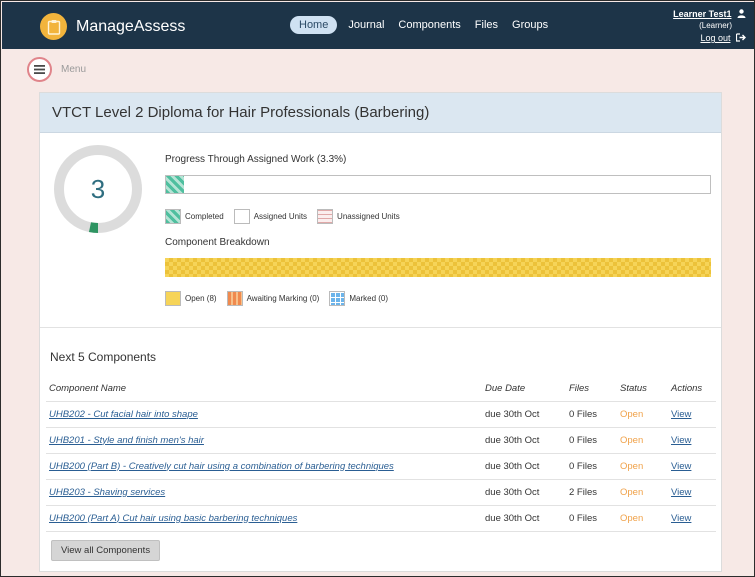 The height and width of the screenshot is (577, 755). Describe the element at coordinates (234, 298) in the screenshot. I see `legend-swatch-awaiting` at that location.